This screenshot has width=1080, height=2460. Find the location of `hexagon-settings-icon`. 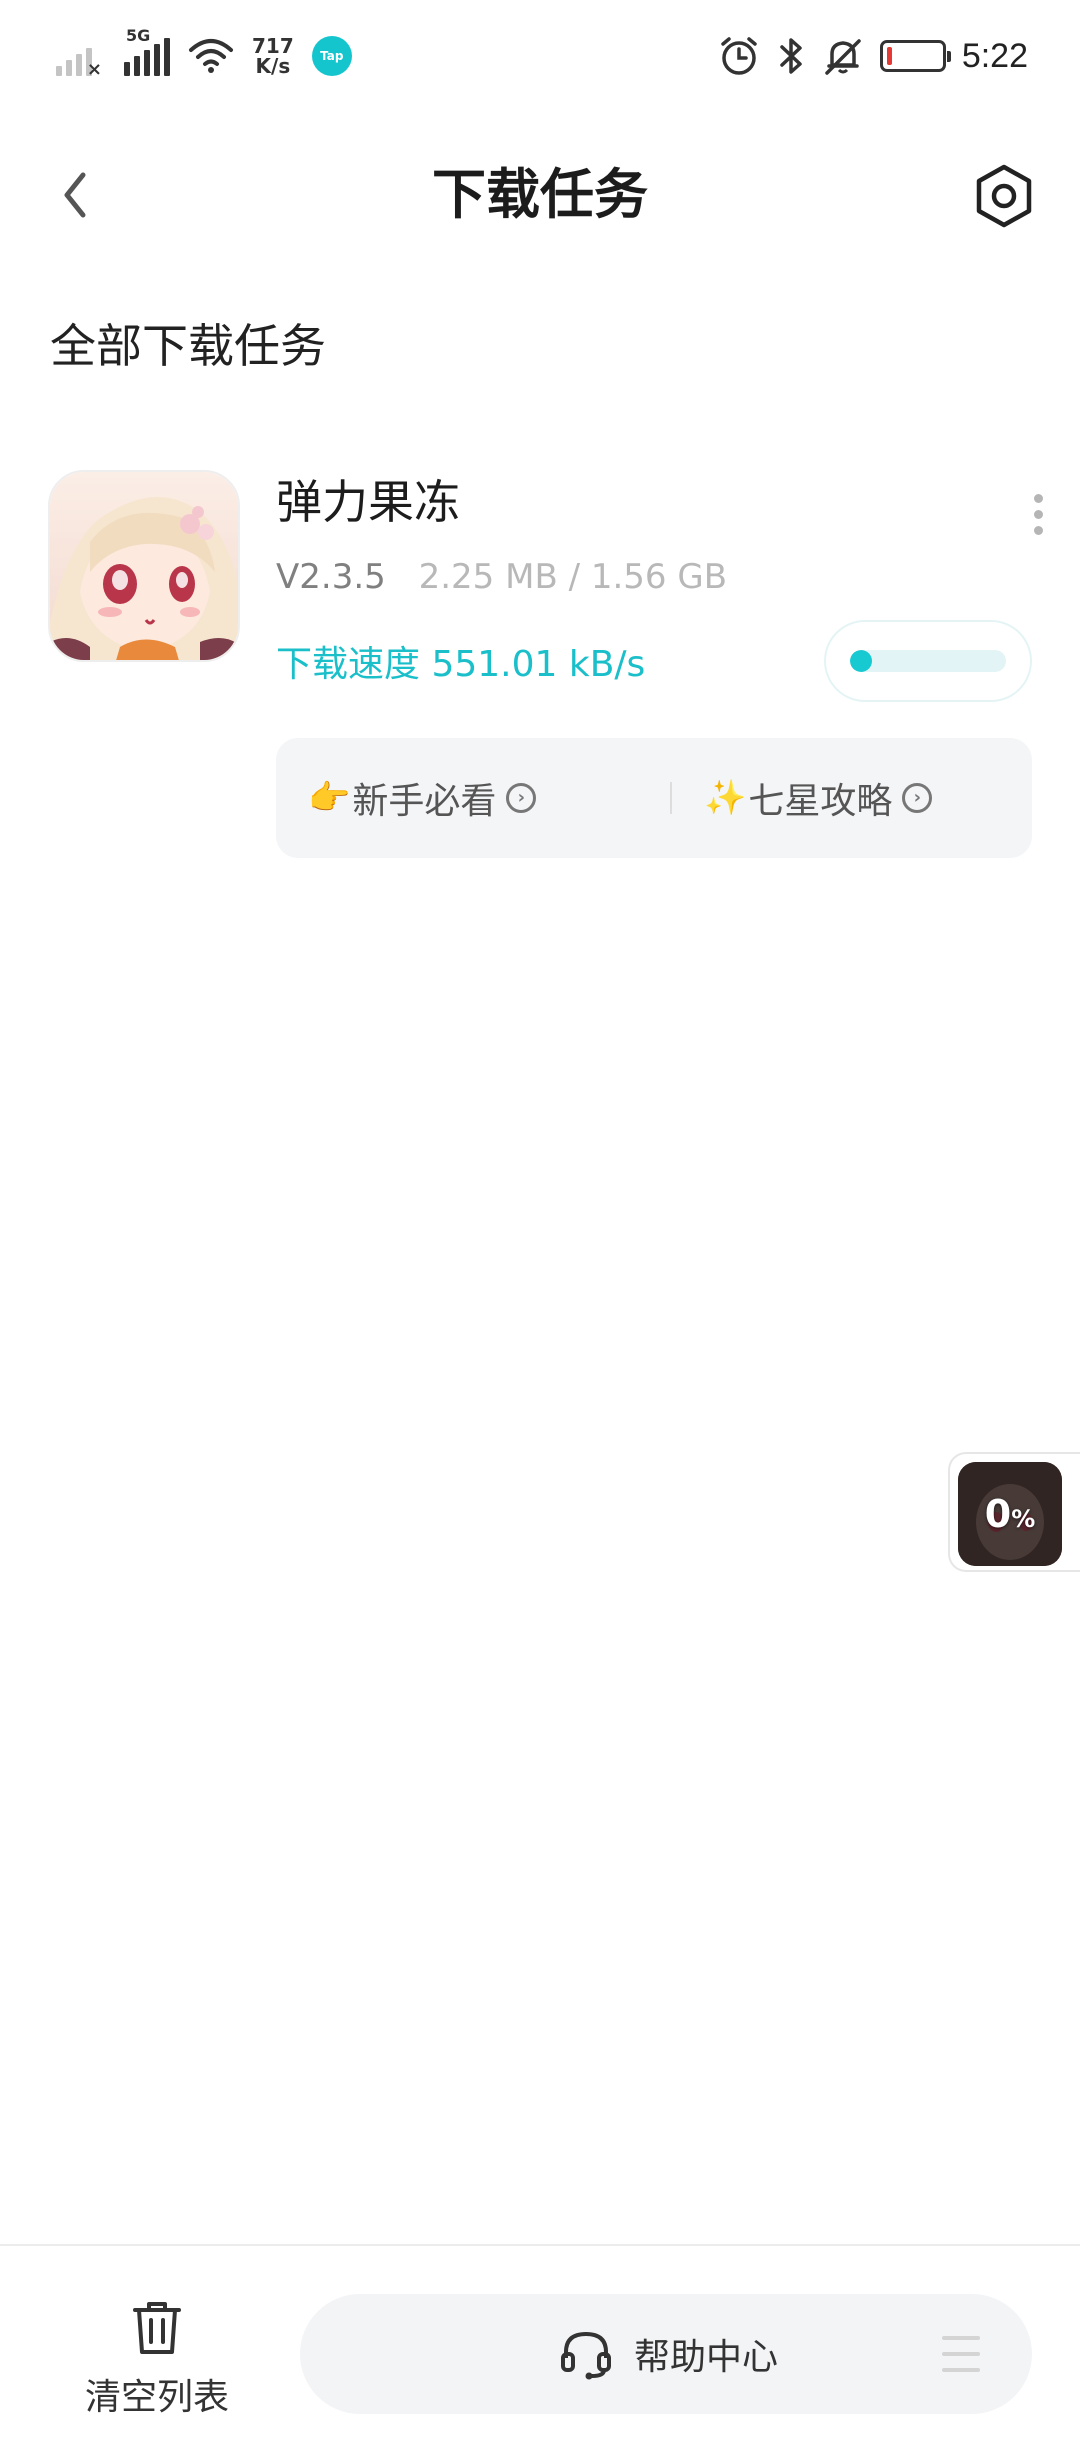

hexagon-settings-icon is located at coordinates (1004, 196).